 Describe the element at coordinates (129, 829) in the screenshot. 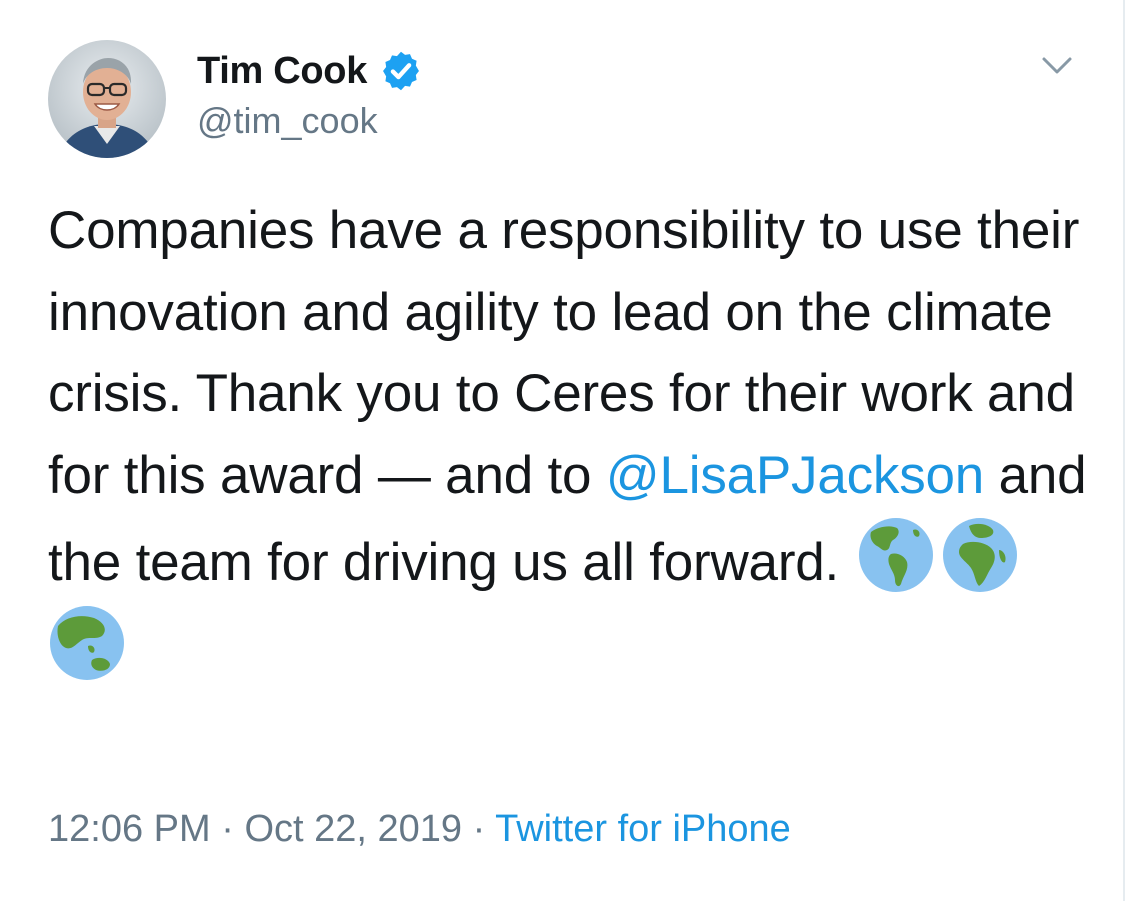

I see `tweet-time: 12:06 PM` at that location.